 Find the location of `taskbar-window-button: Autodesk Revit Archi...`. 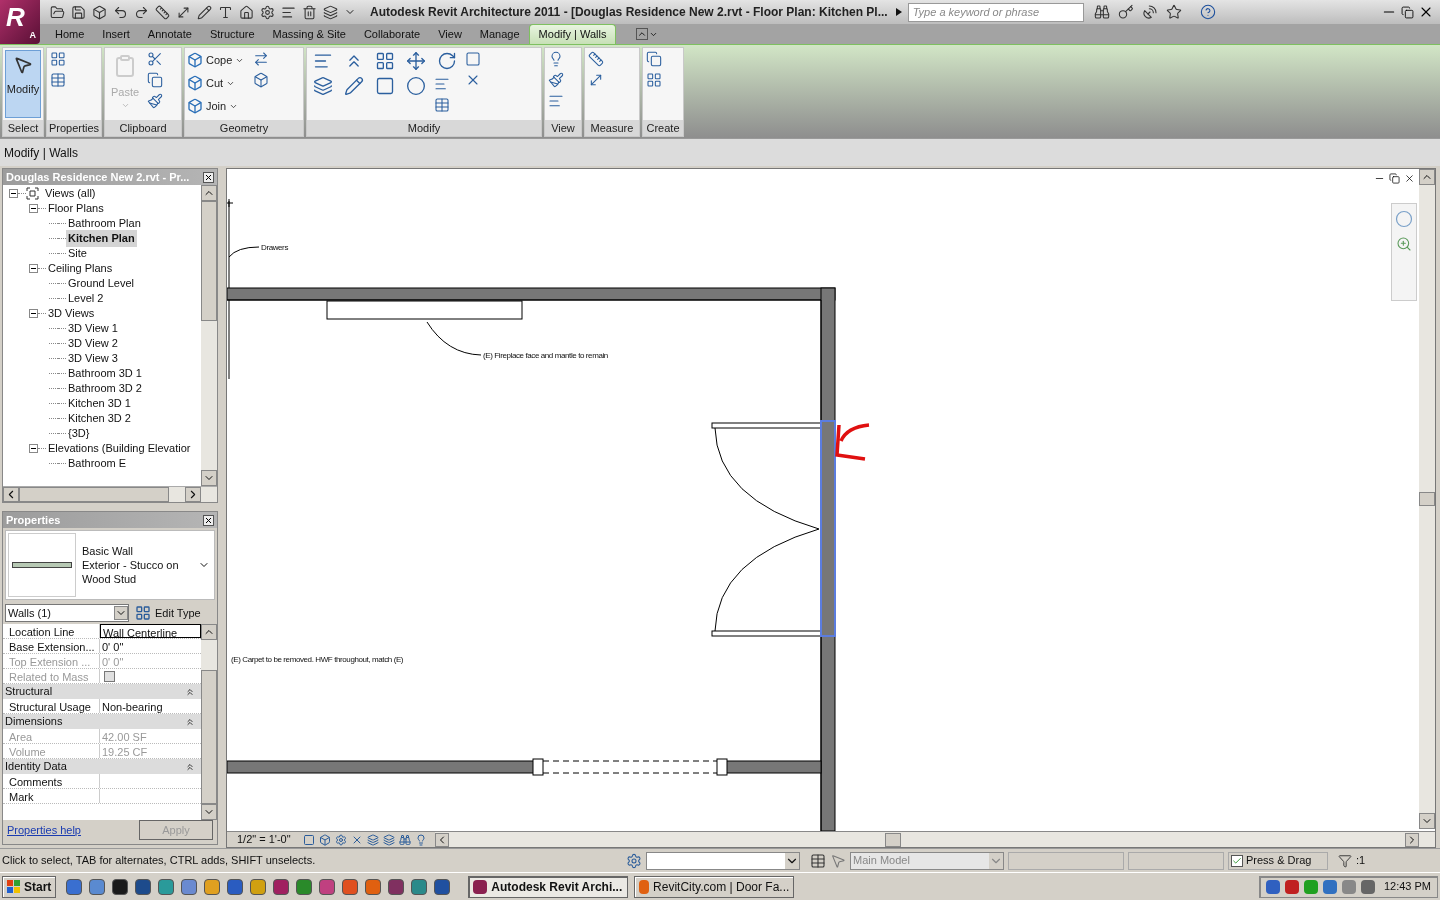

taskbar-window-button: Autodesk Revit Archi... is located at coordinates (548, 886).